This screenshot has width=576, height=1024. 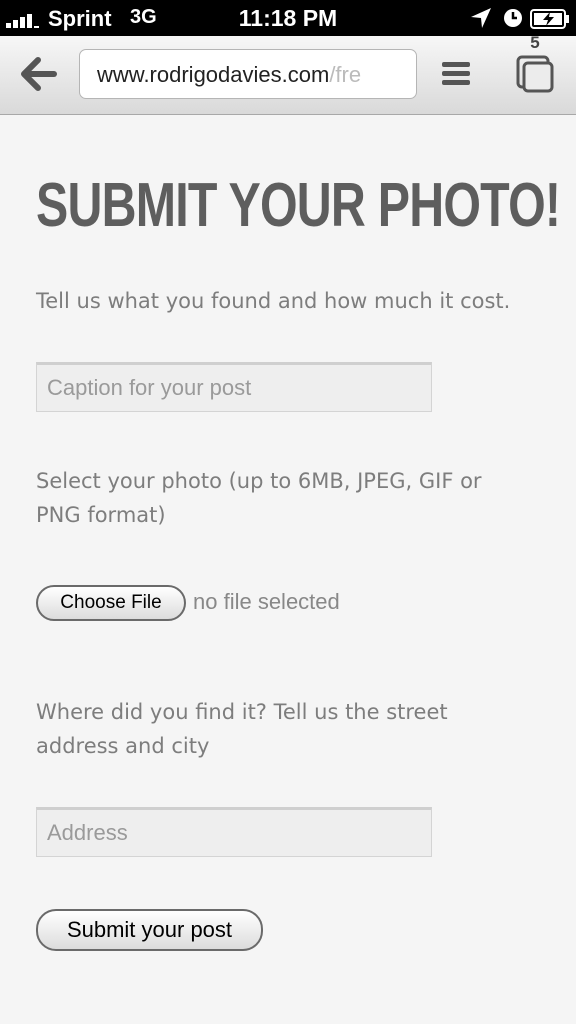 I want to click on url-bar: www.rodrigodavies.com/fre, so click(x=248, y=74).